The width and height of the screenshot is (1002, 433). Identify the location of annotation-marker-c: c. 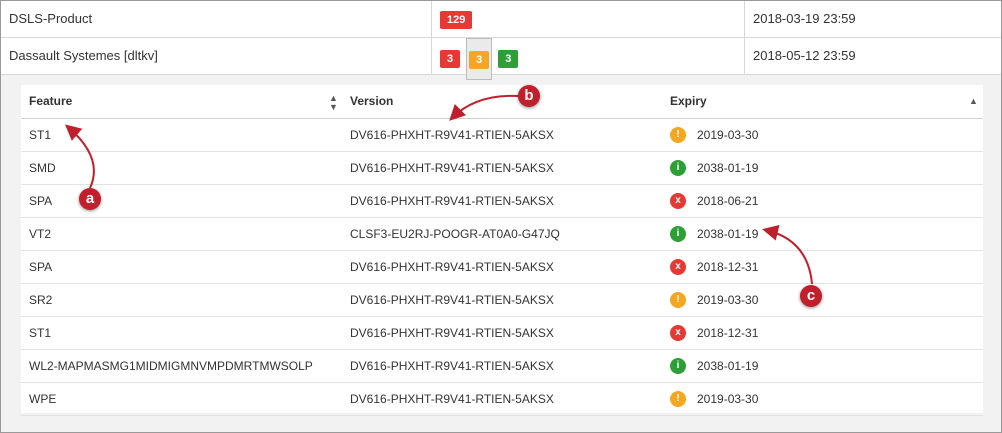
(811, 296).